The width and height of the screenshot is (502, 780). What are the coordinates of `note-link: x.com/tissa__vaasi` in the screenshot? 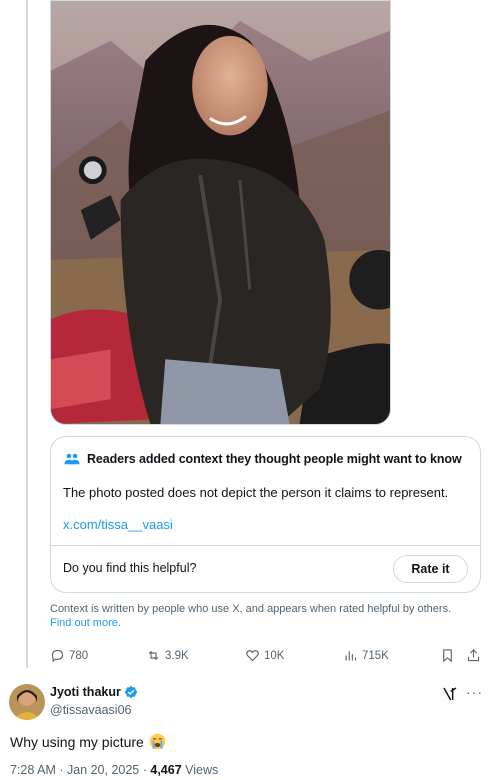 It's located at (118, 524).